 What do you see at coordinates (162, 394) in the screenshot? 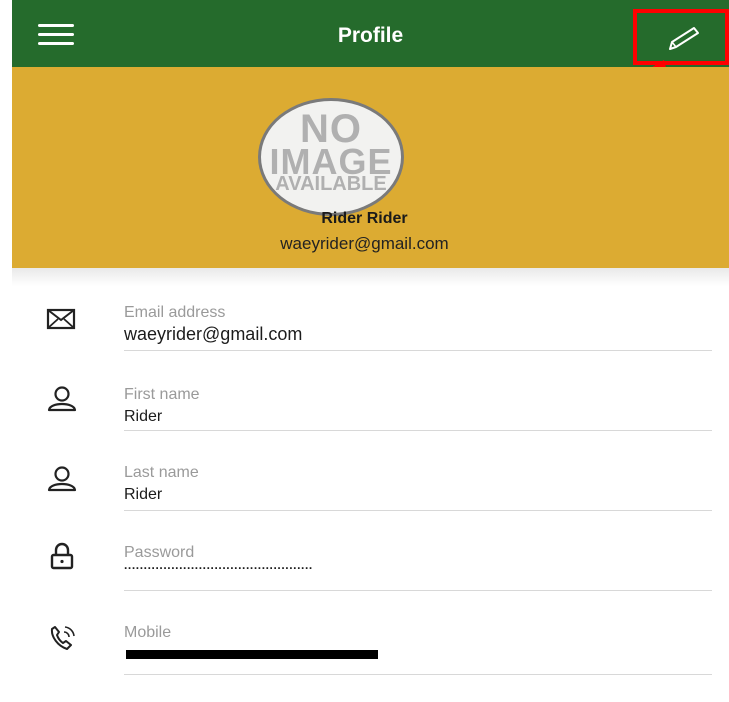
I see `field-label: First name` at bounding box center [162, 394].